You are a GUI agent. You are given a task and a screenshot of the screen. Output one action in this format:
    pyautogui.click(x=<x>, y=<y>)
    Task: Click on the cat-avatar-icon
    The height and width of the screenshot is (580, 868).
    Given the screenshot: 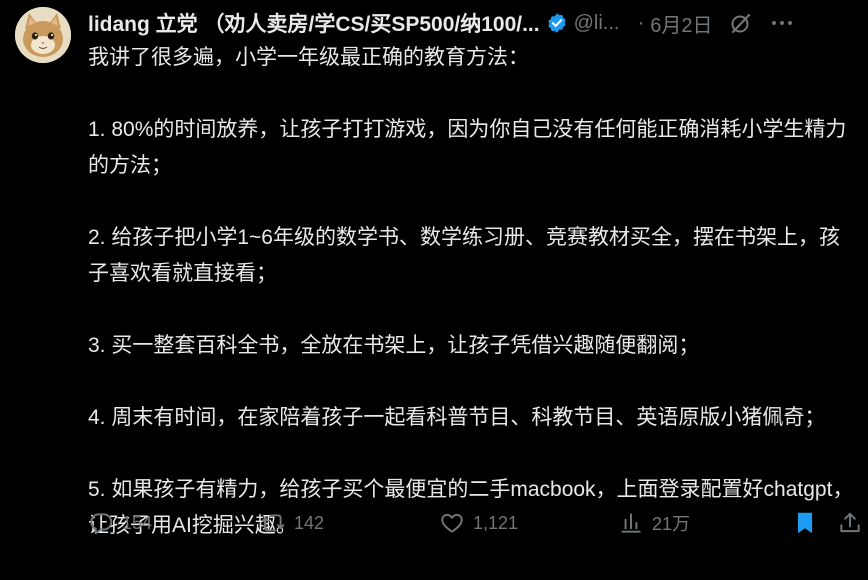 What is the action you would take?
    pyautogui.click(x=43, y=35)
    